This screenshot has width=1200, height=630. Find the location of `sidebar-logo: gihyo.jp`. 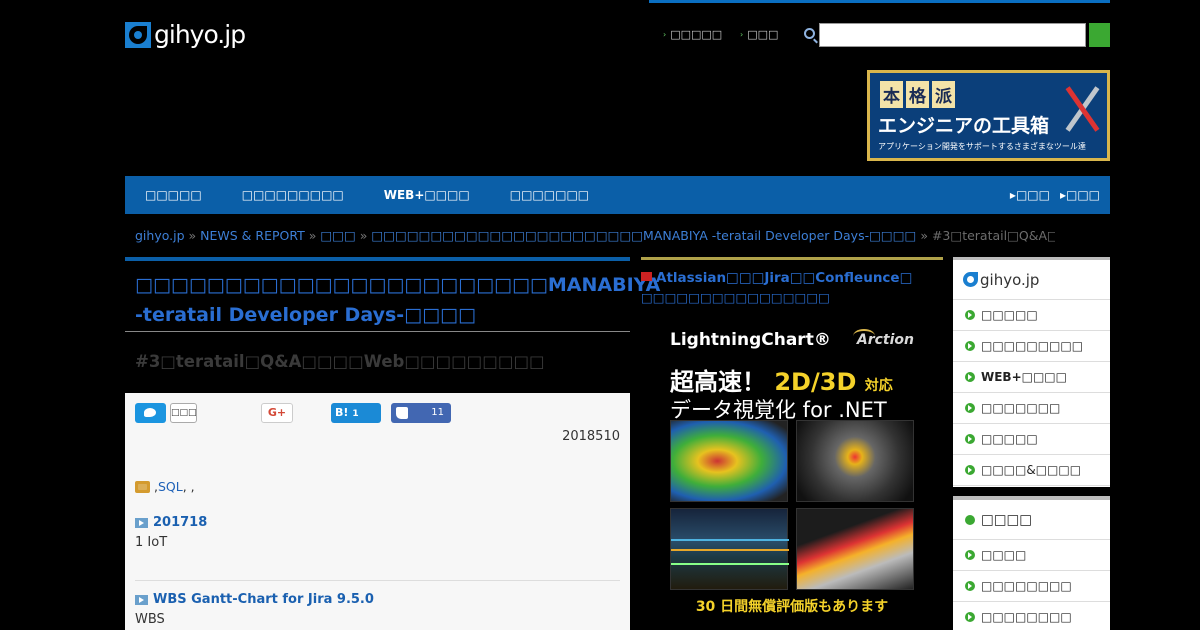

sidebar-logo: gihyo.jp is located at coordinates (1031, 280).